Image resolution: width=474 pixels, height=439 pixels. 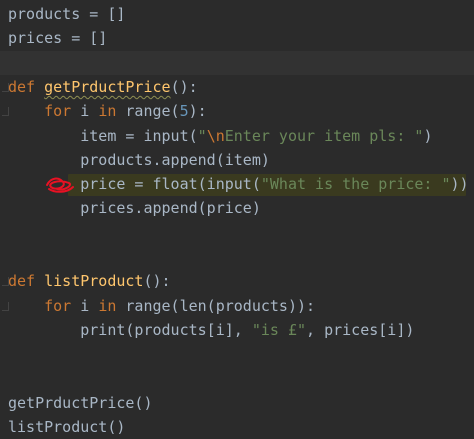 I want to click on code-token: ), so click(x=428, y=135).